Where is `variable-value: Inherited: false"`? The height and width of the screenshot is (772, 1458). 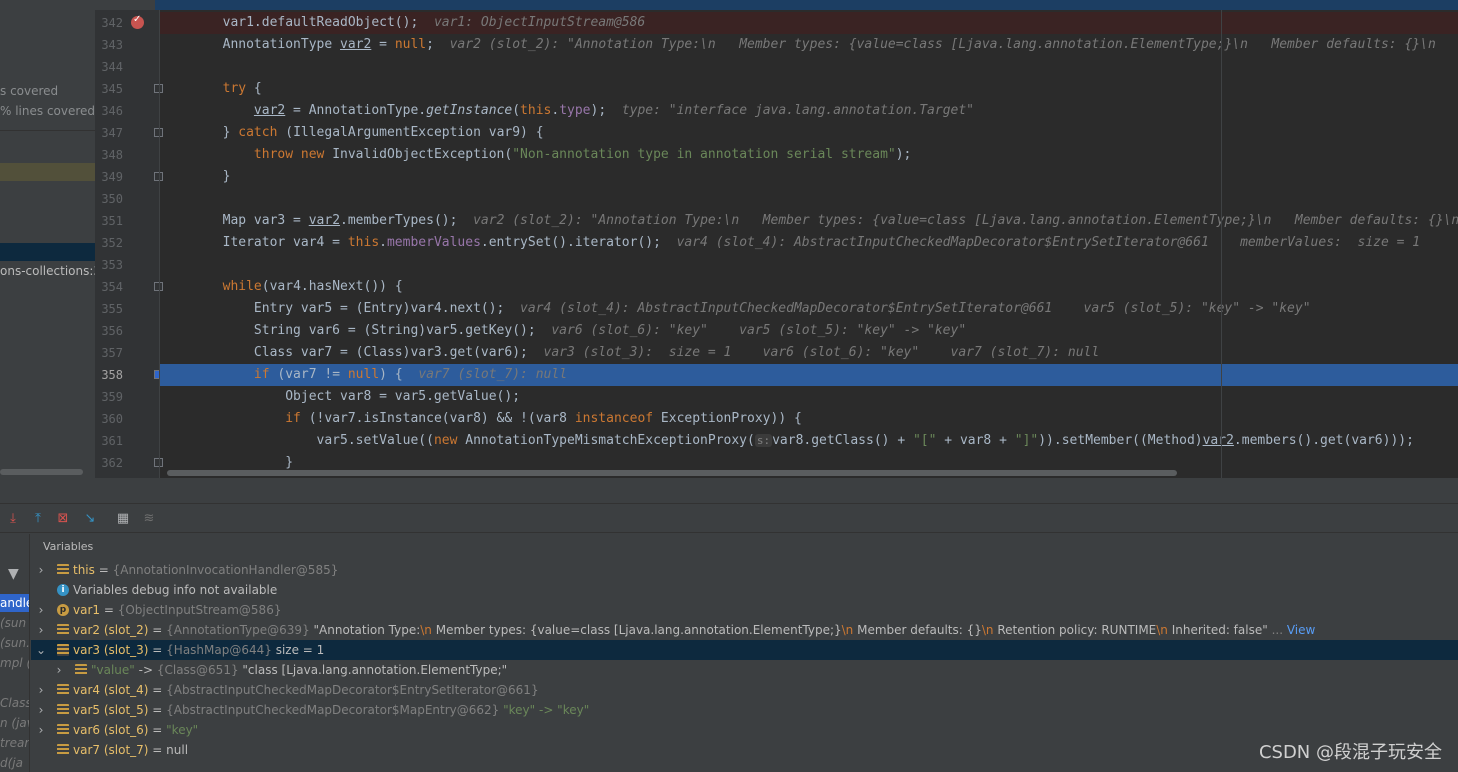 variable-value: Inherited: false" is located at coordinates (1217, 630).